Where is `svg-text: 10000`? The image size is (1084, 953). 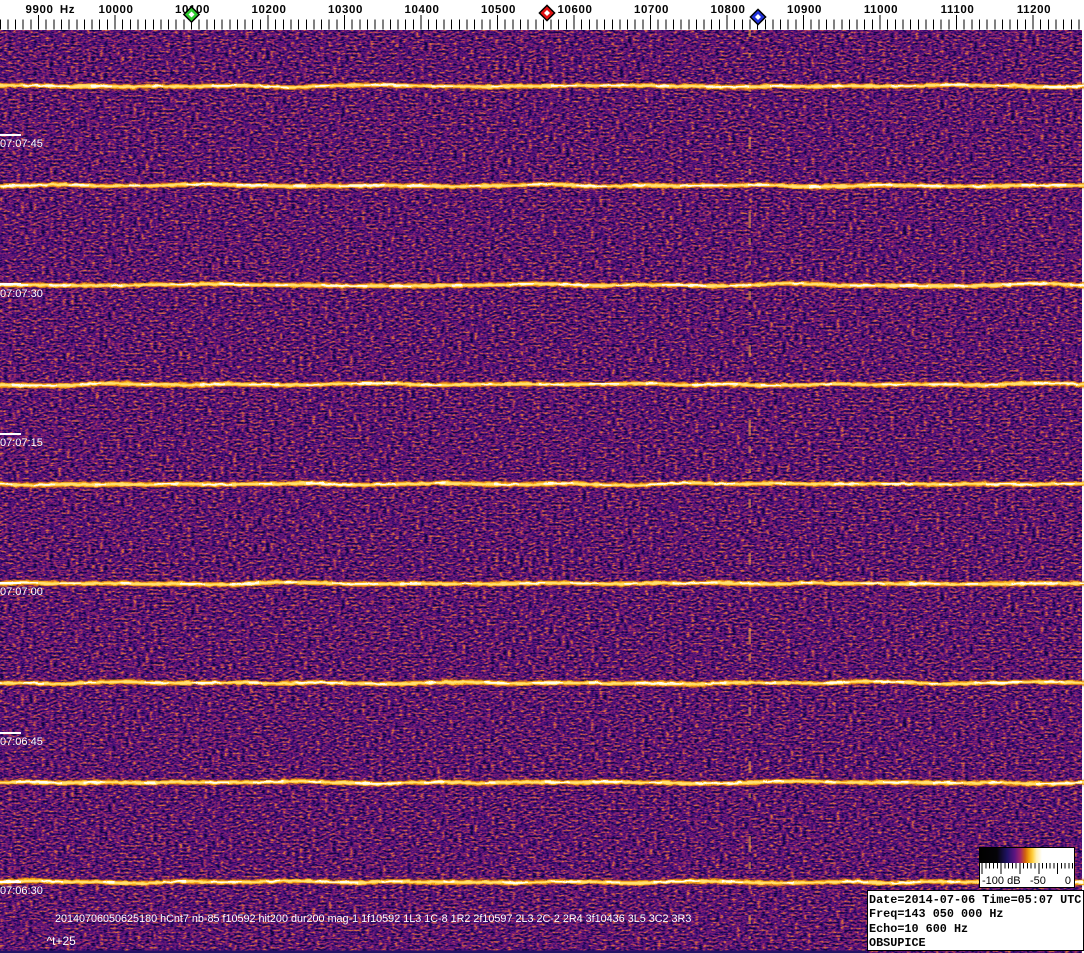 svg-text: 10000 is located at coordinates (116, 10).